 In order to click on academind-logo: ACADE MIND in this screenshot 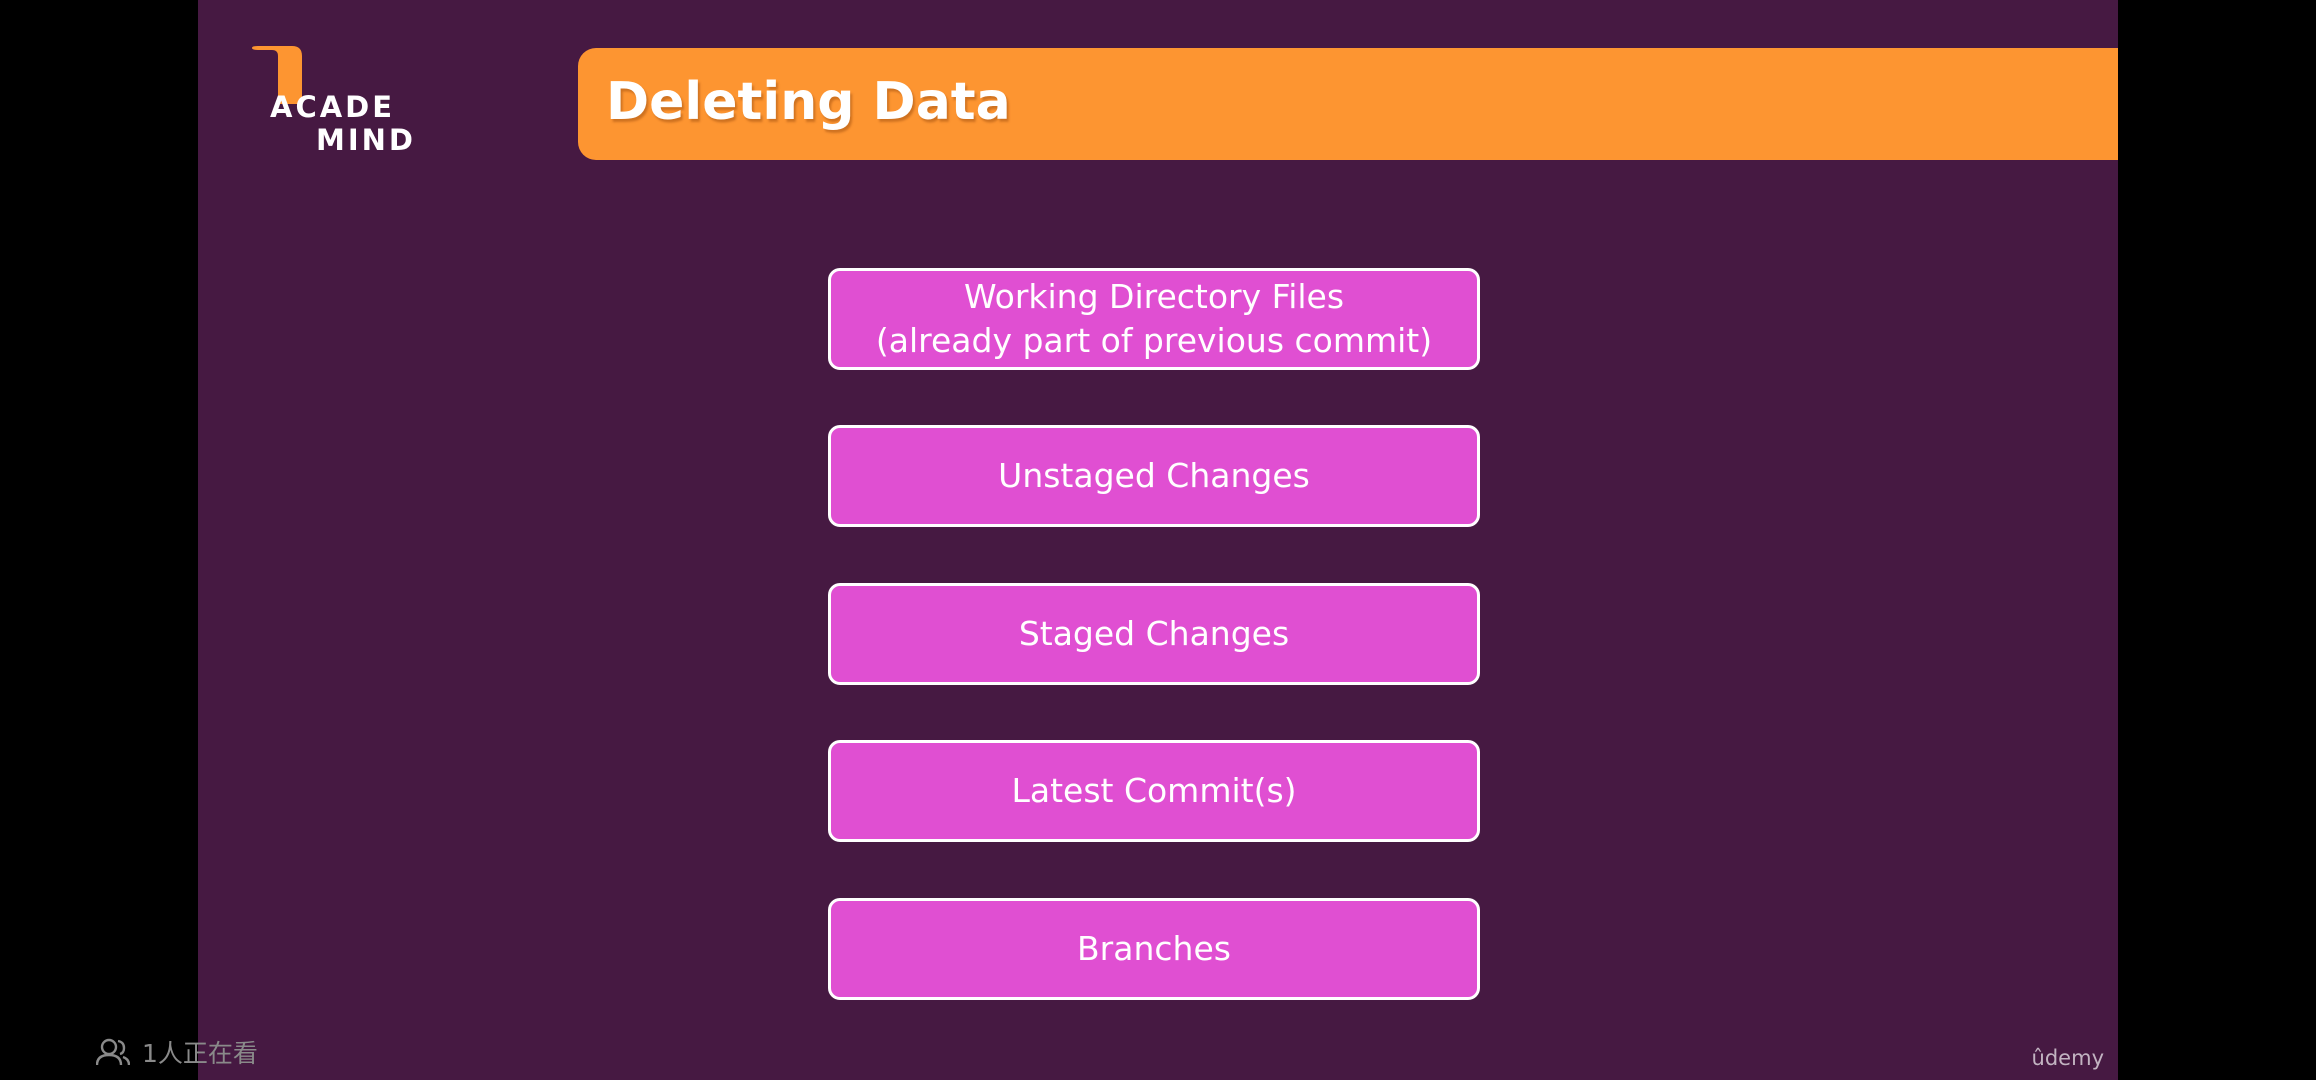, I will do `click(347, 101)`.